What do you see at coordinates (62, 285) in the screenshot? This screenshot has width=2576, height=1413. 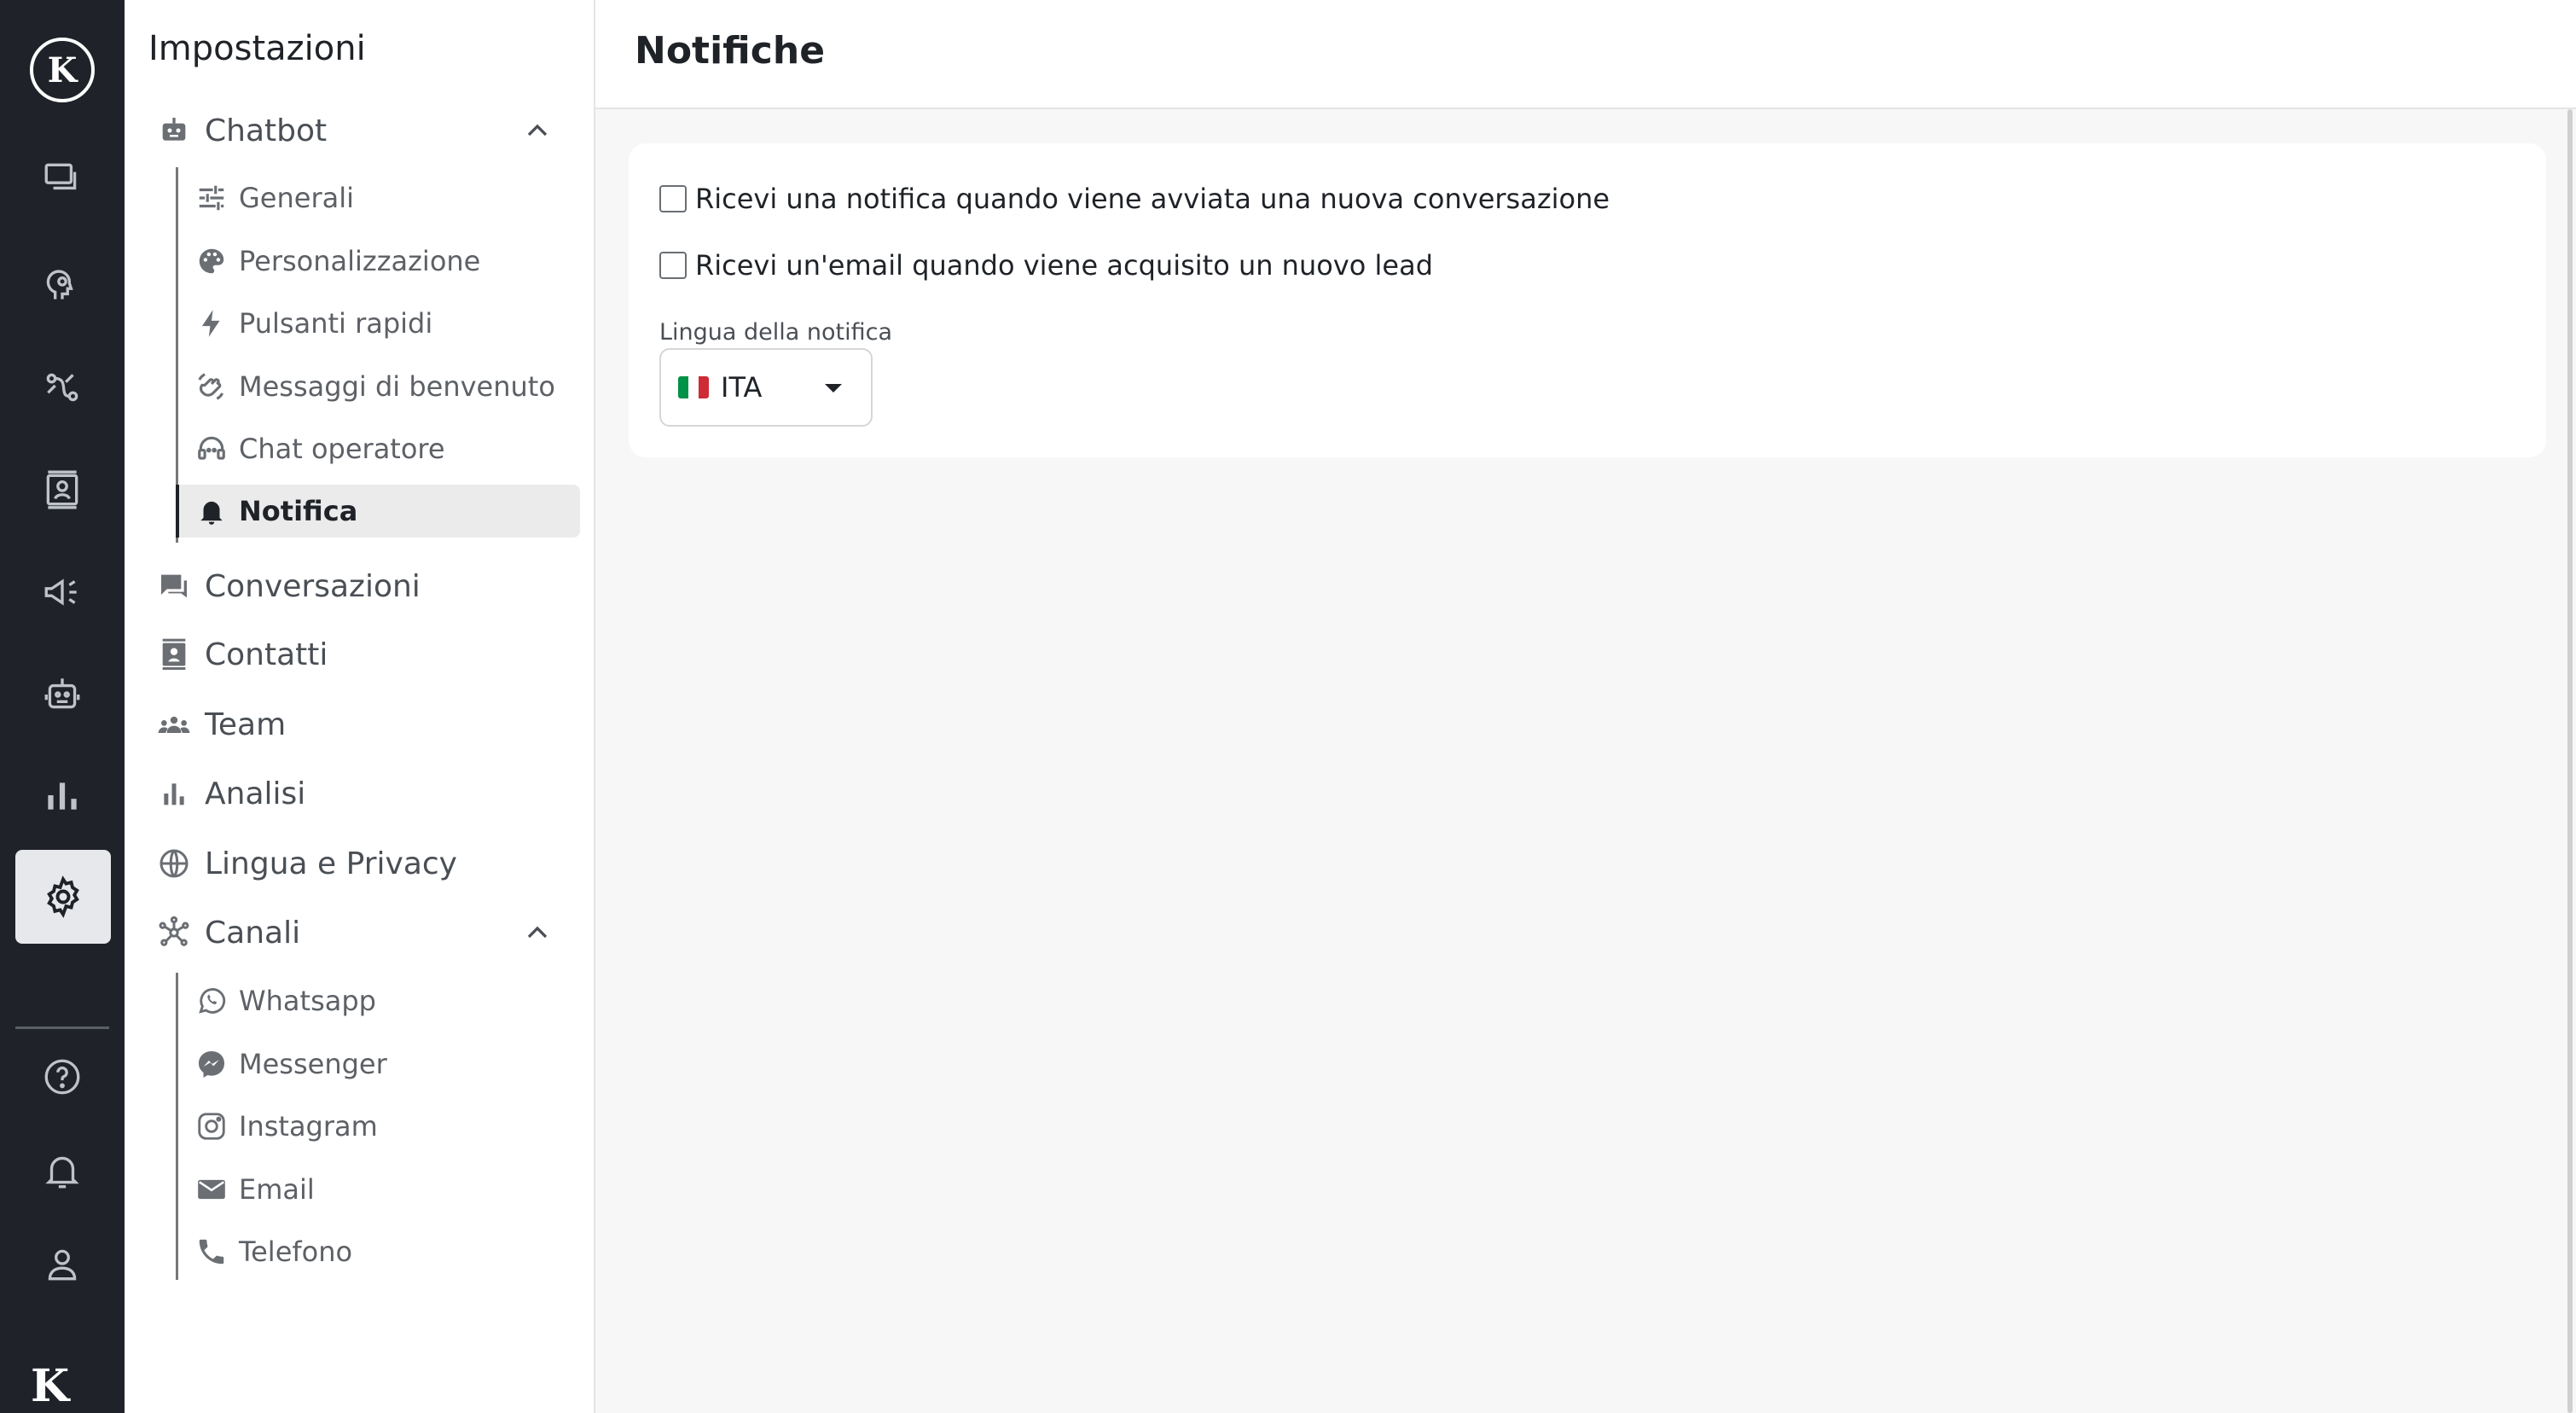 I see `rail-knowledge-icon` at bounding box center [62, 285].